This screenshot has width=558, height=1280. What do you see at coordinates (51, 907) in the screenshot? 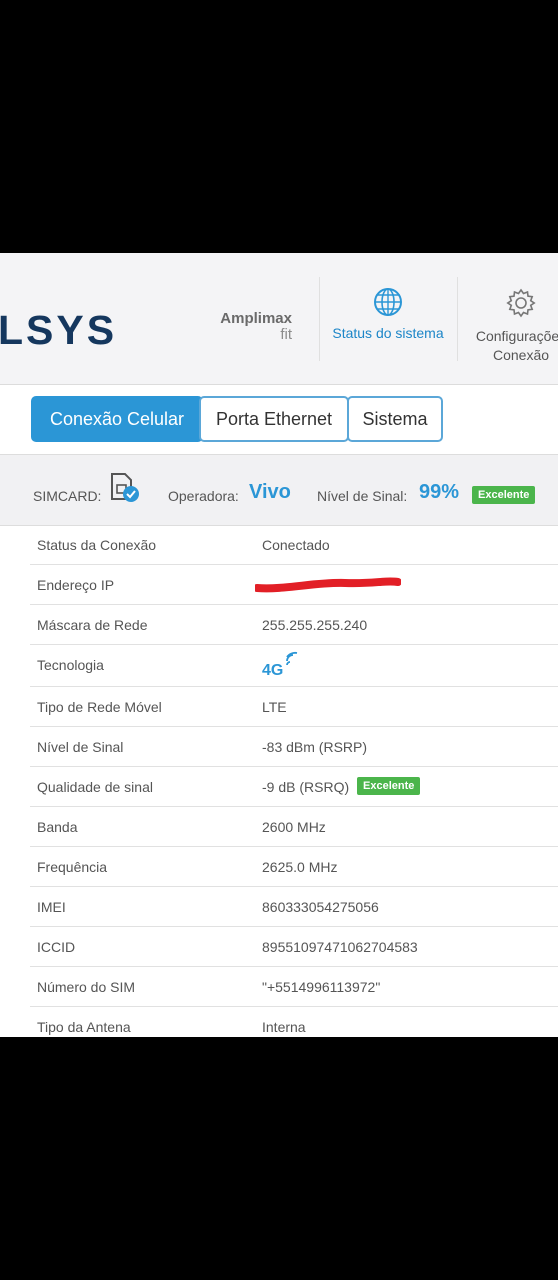
I see `row-key: IMEI` at bounding box center [51, 907].